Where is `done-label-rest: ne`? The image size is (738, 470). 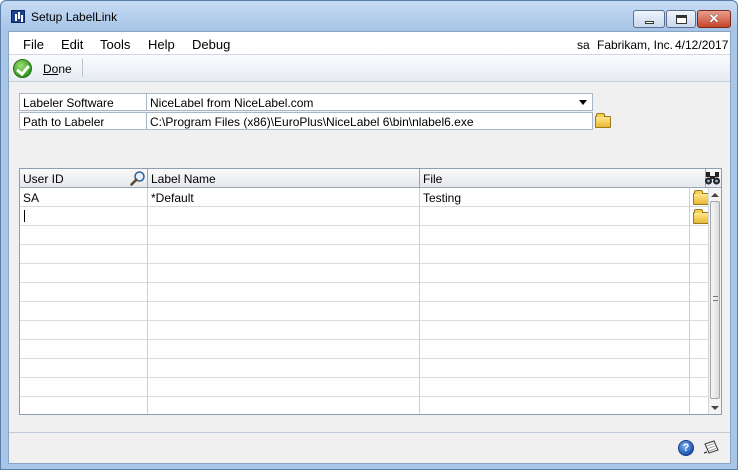 done-label-rest: ne is located at coordinates (65, 69).